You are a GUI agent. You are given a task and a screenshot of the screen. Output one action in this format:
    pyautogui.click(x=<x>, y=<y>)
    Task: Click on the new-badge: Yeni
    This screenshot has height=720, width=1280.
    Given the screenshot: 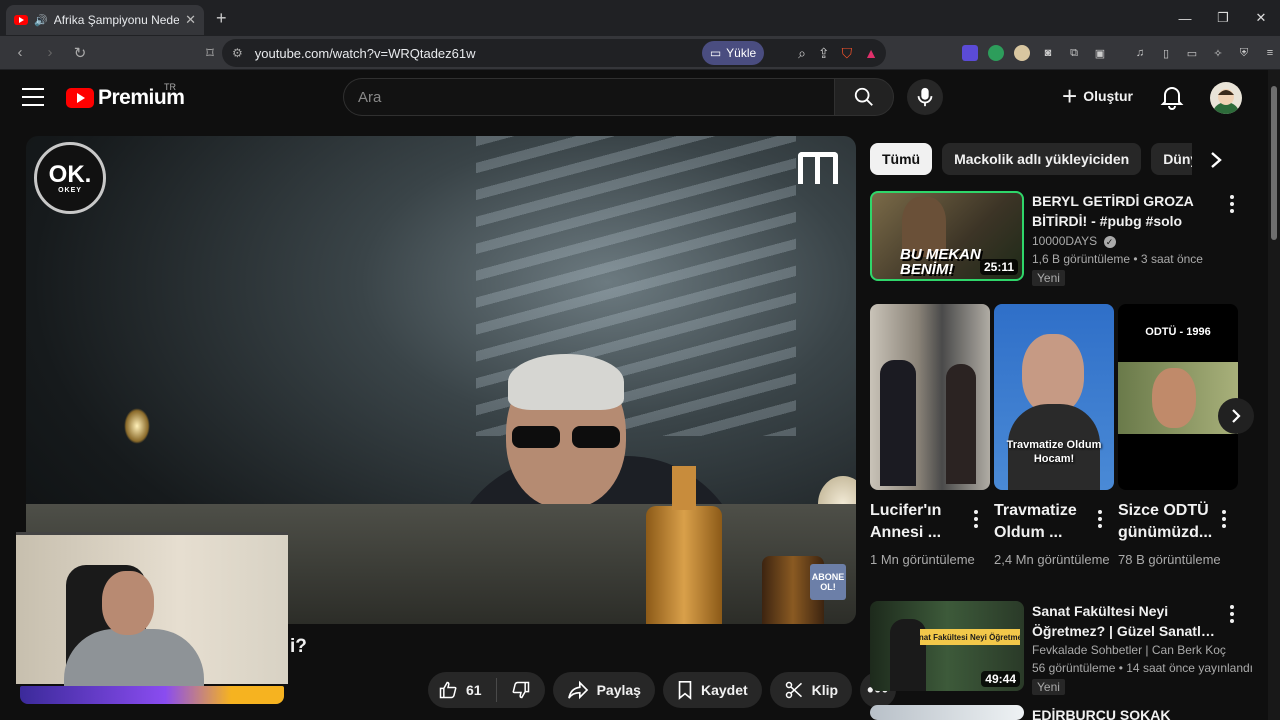 What is the action you would take?
    pyautogui.click(x=1048, y=687)
    